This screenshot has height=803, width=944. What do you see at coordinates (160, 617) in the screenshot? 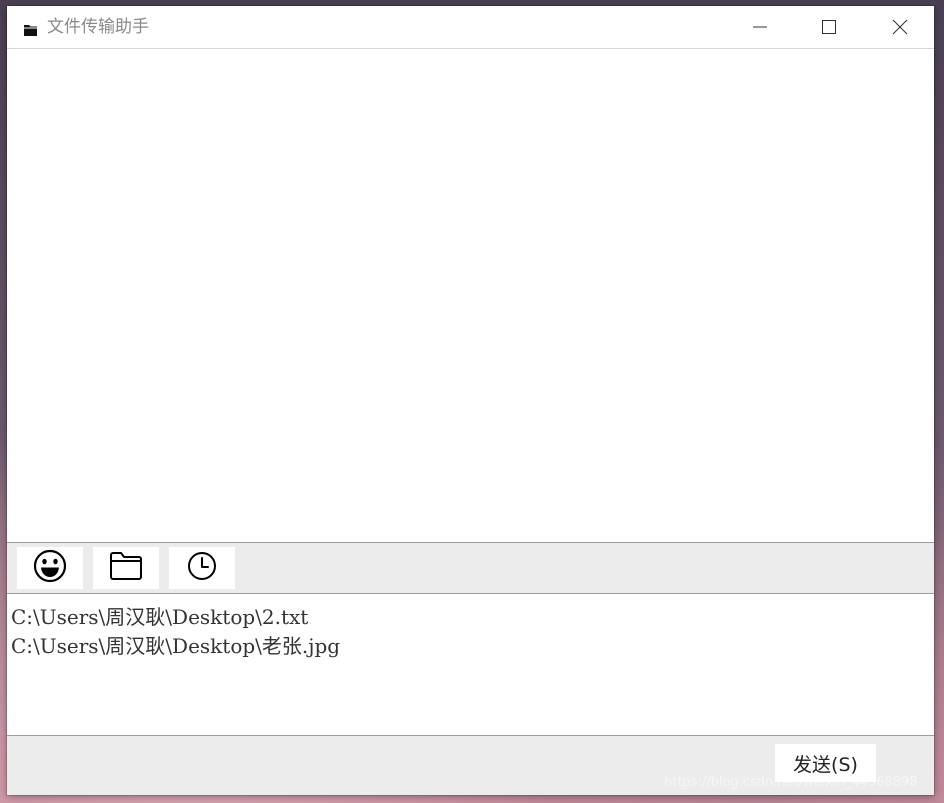
I see `file-path-line: C:\Users\周汉耿\Desktop\2.txt` at bounding box center [160, 617].